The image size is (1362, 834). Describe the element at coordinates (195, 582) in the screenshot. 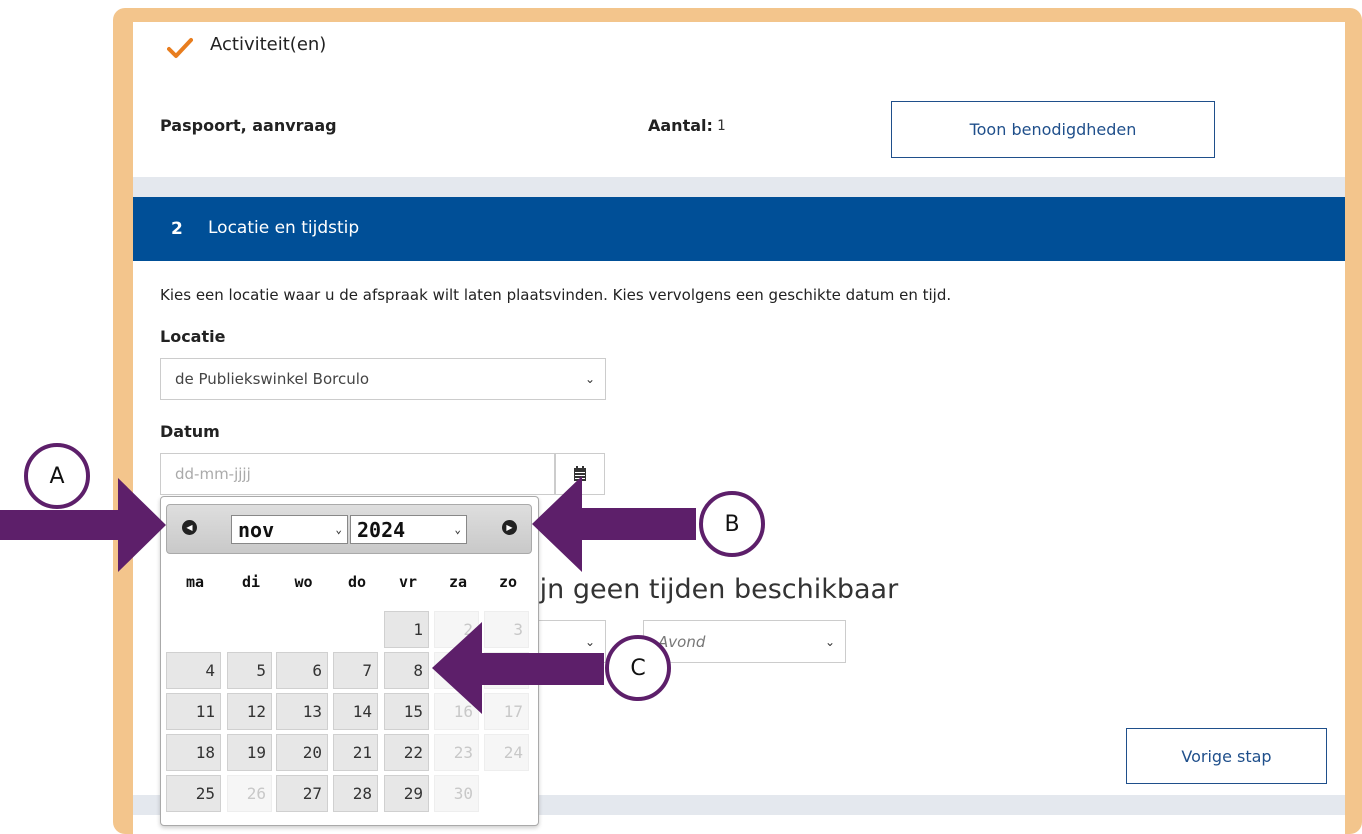

I see `weekday-header: ma` at that location.